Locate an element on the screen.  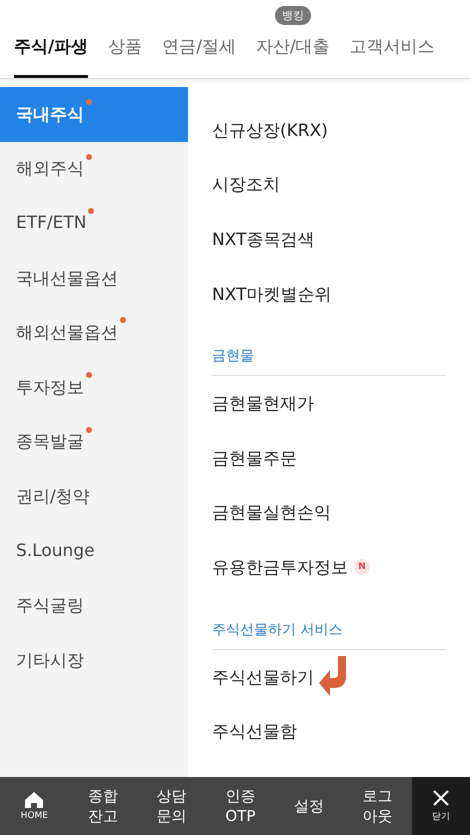
menu-item: 주식선물하기 is located at coordinates (263, 677).